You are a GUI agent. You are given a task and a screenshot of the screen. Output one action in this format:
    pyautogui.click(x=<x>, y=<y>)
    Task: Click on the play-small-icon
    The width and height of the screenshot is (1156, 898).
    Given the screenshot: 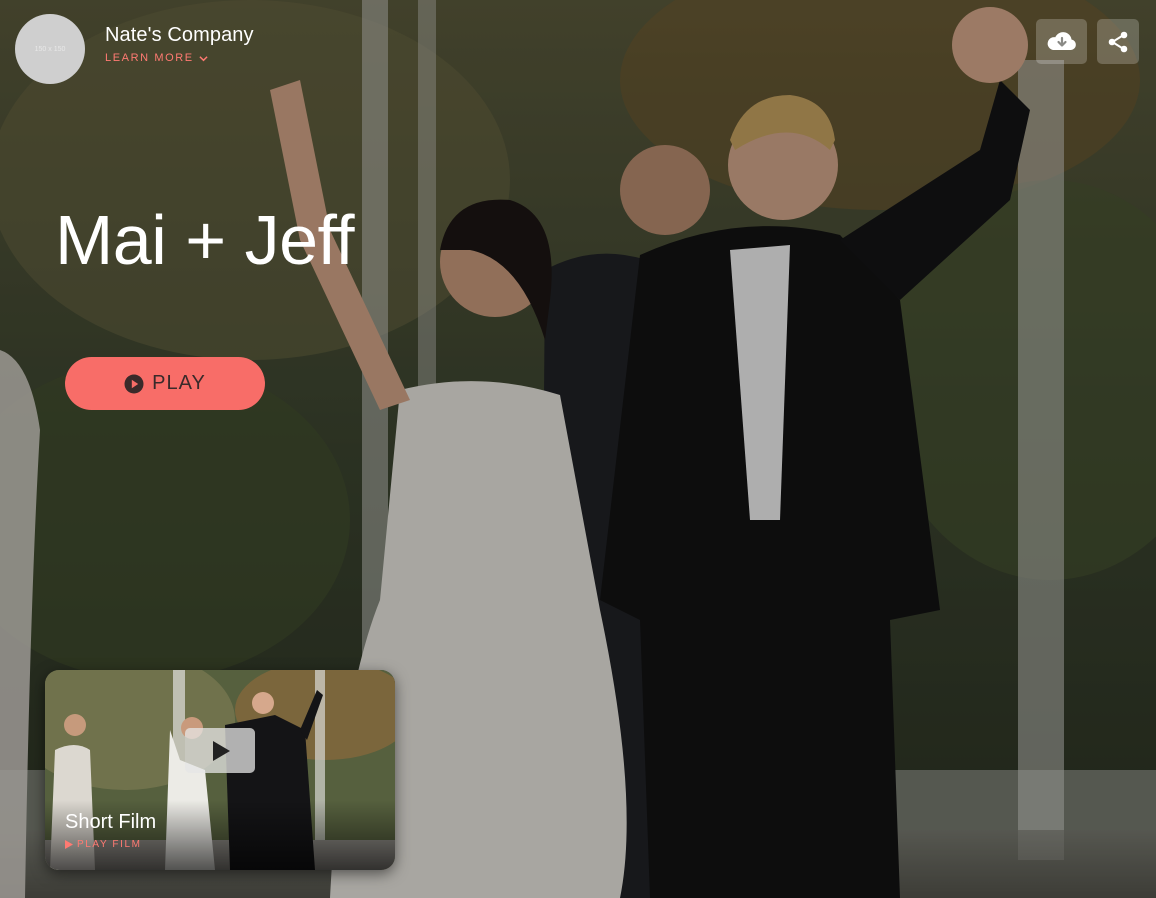 What is the action you would take?
    pyautogui.click(x=69, y=844)
    